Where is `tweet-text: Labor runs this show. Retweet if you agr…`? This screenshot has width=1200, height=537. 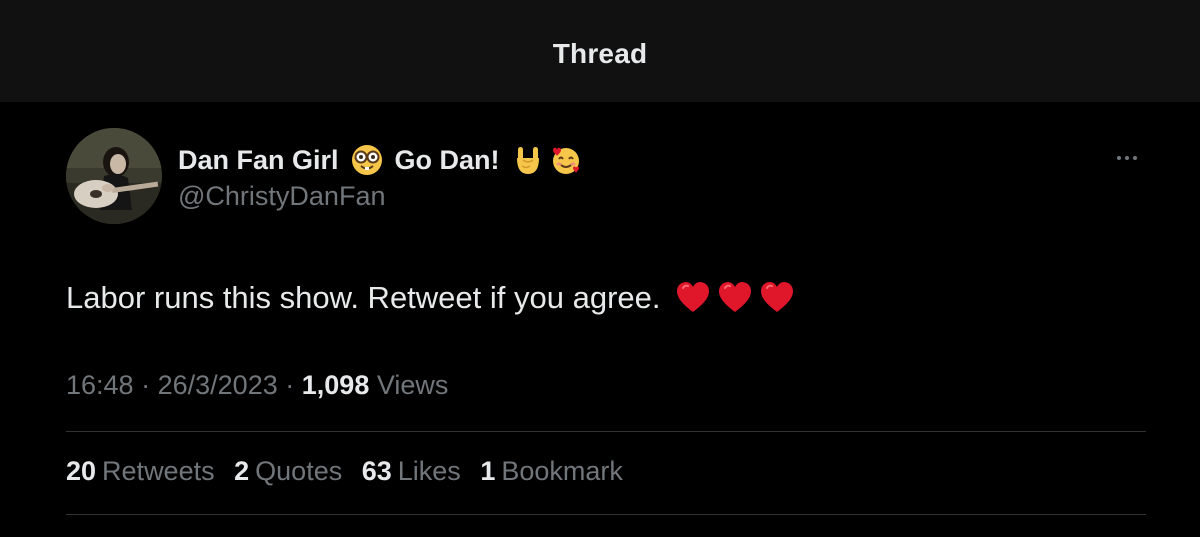 tweet-text: Labor runs this show. Retweet if you agr… is located at coordinates (363, 297).